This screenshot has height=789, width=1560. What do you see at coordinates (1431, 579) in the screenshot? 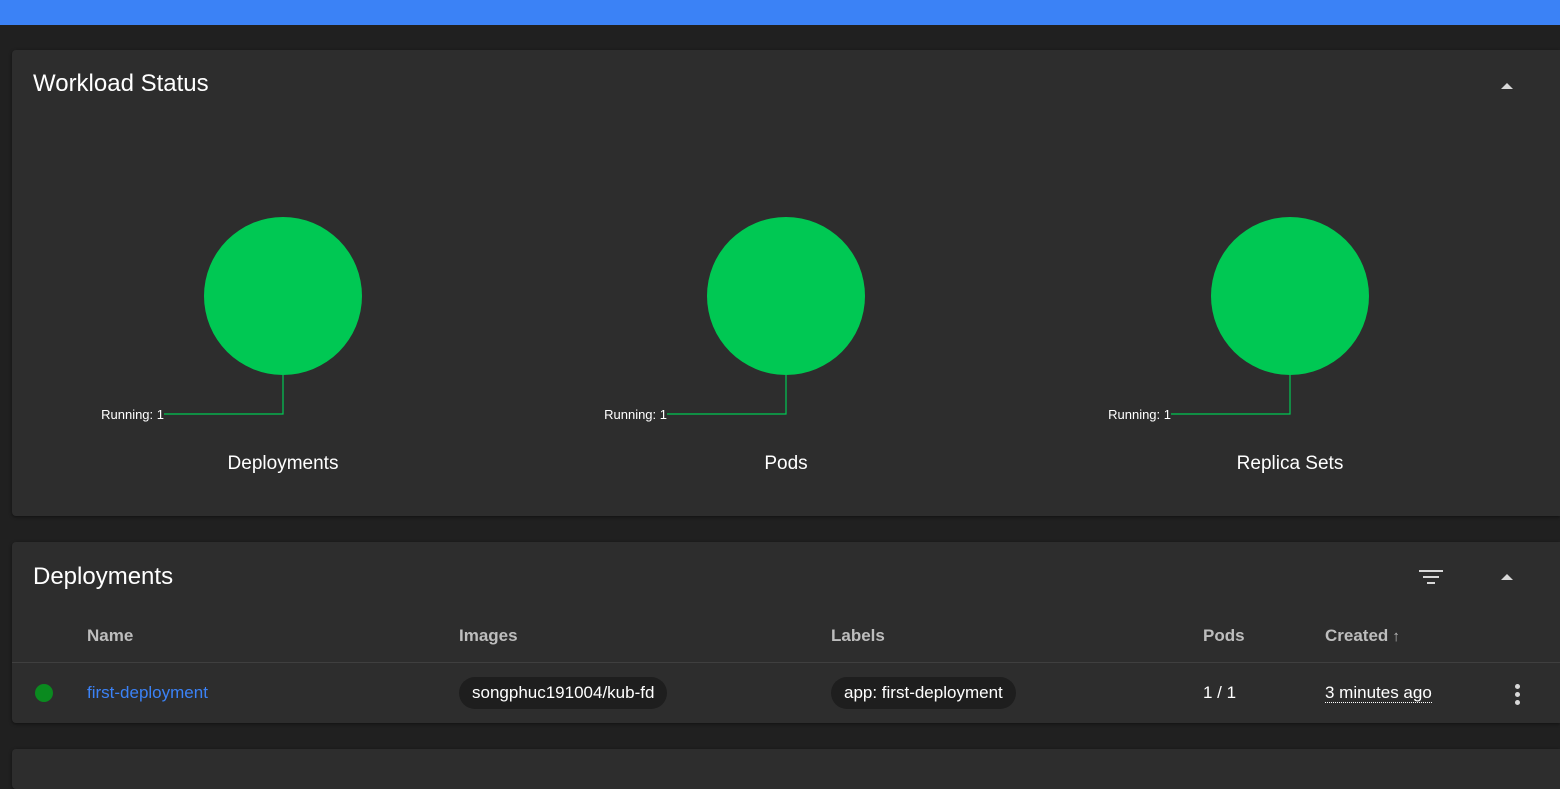
I see `filter-icon` at bounding box center [1431, 579].